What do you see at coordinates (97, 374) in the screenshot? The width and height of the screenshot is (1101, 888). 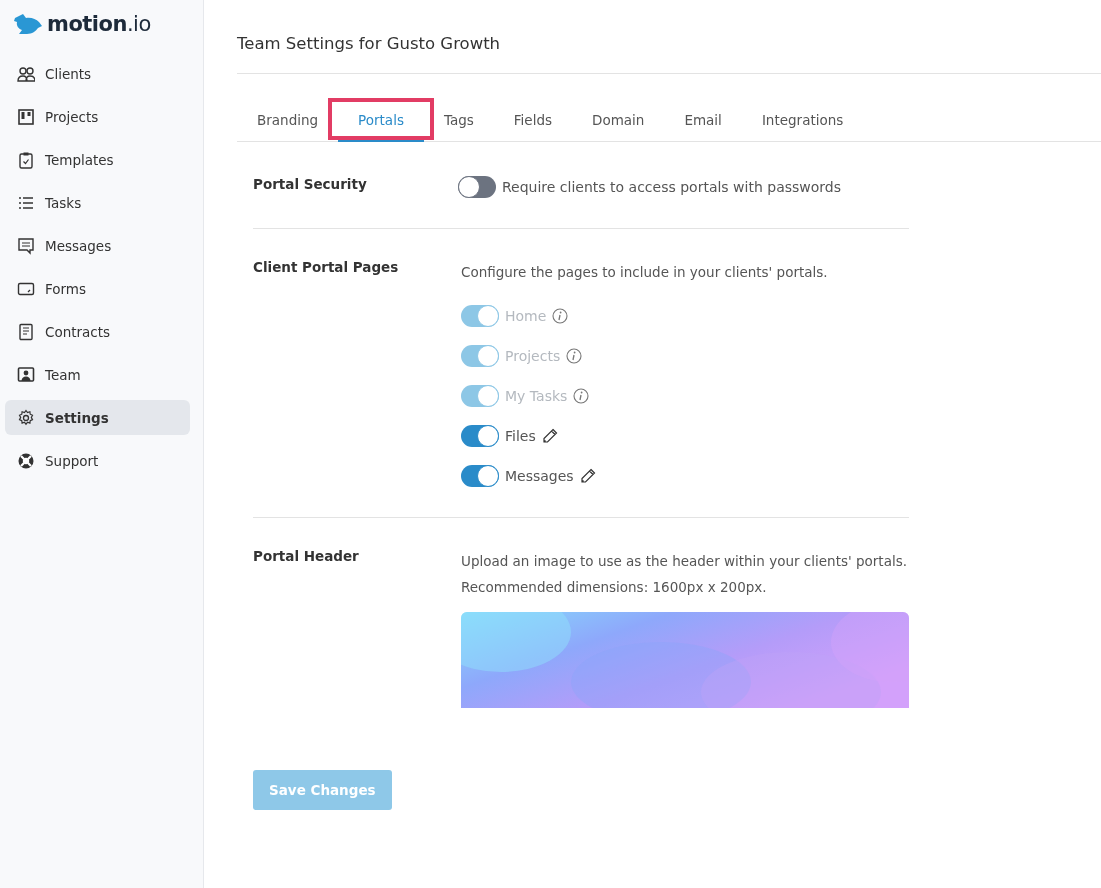 I see `sidebar-item: Team` at bounding box center [97, 374].